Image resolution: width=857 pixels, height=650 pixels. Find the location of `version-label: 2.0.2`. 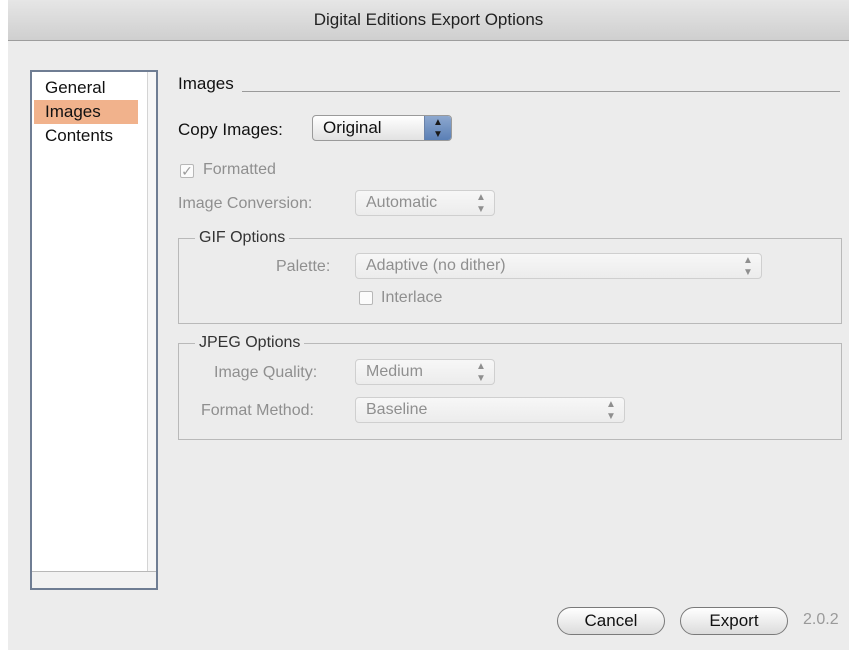

version-label: 2.0.2 is located at coordinates (821, 619).